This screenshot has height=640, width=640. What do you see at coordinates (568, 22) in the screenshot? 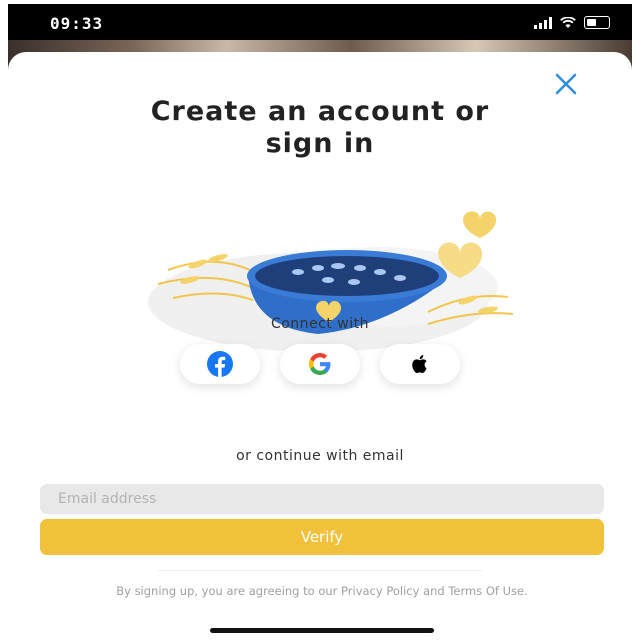
I see `wifi-icon` at bounding box center [568, 22].